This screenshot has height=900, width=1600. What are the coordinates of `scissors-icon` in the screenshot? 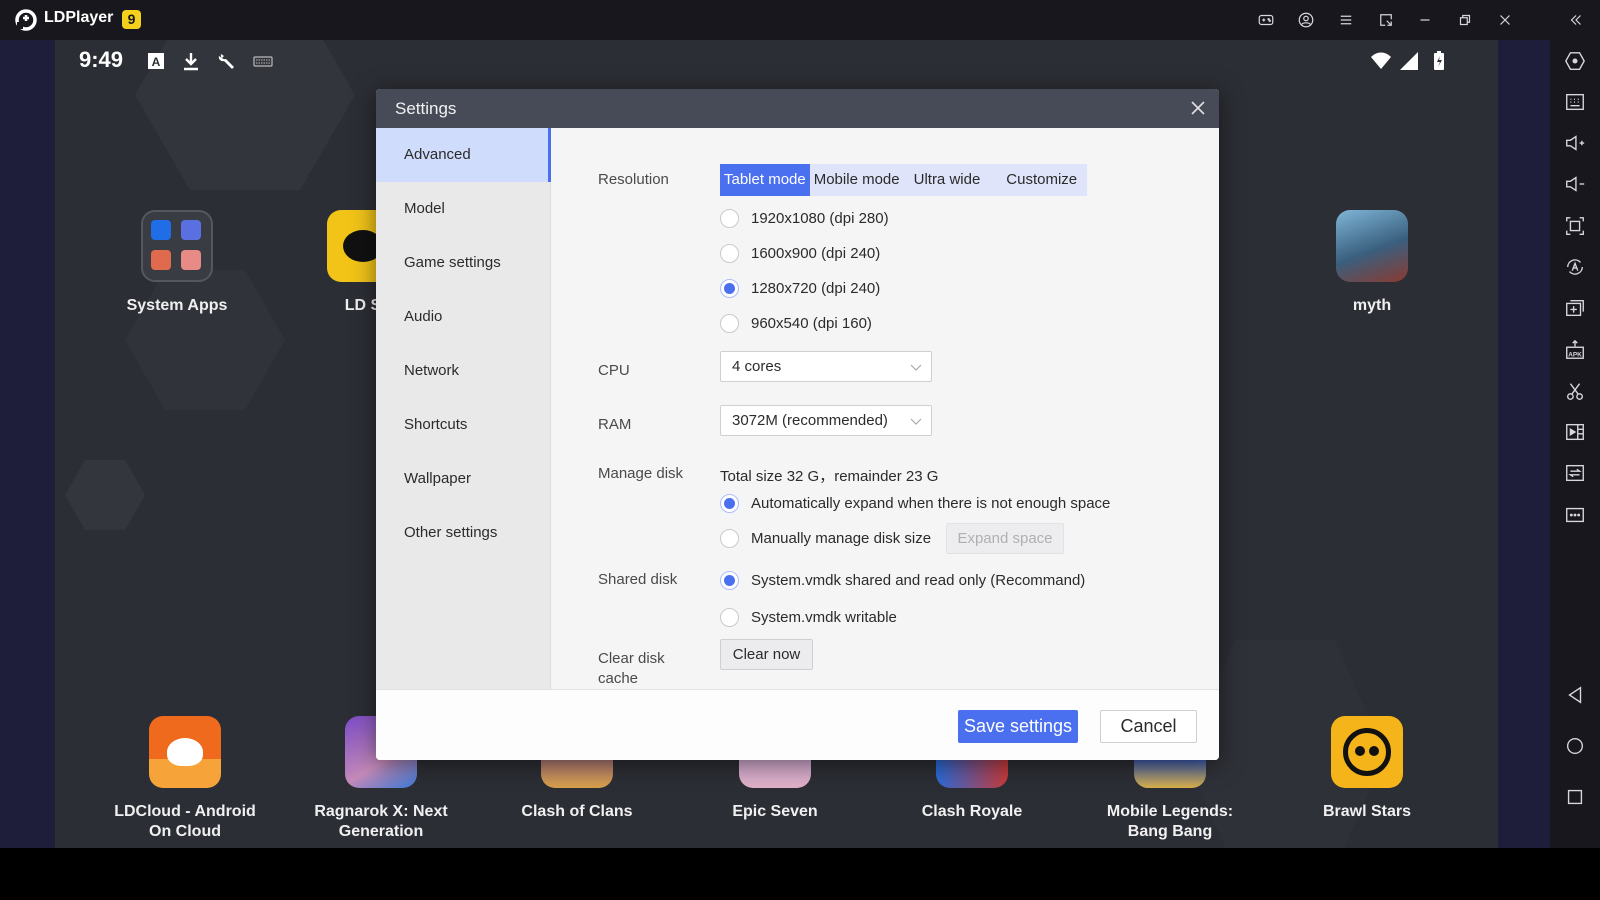 It's located at (1575, 391).